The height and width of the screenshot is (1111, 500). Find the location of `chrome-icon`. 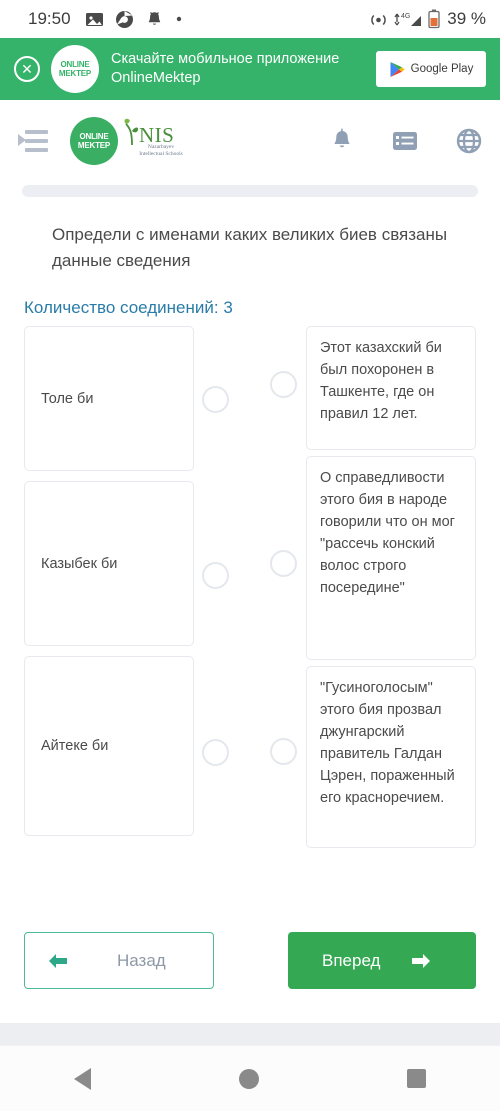

chrome-icon is located at coordinates (124, 19).